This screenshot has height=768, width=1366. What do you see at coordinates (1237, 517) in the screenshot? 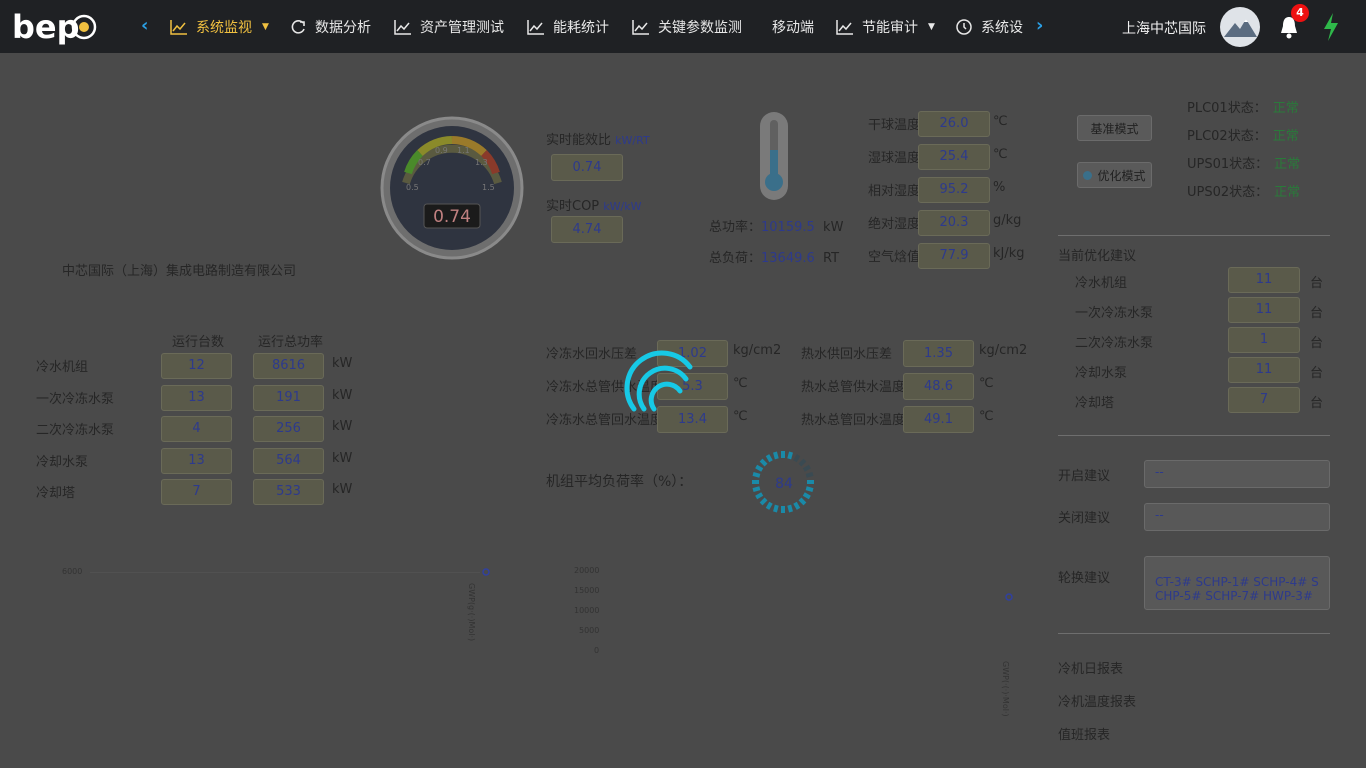
I see `close-advice-field: --` at bounding box center [1237, 517].